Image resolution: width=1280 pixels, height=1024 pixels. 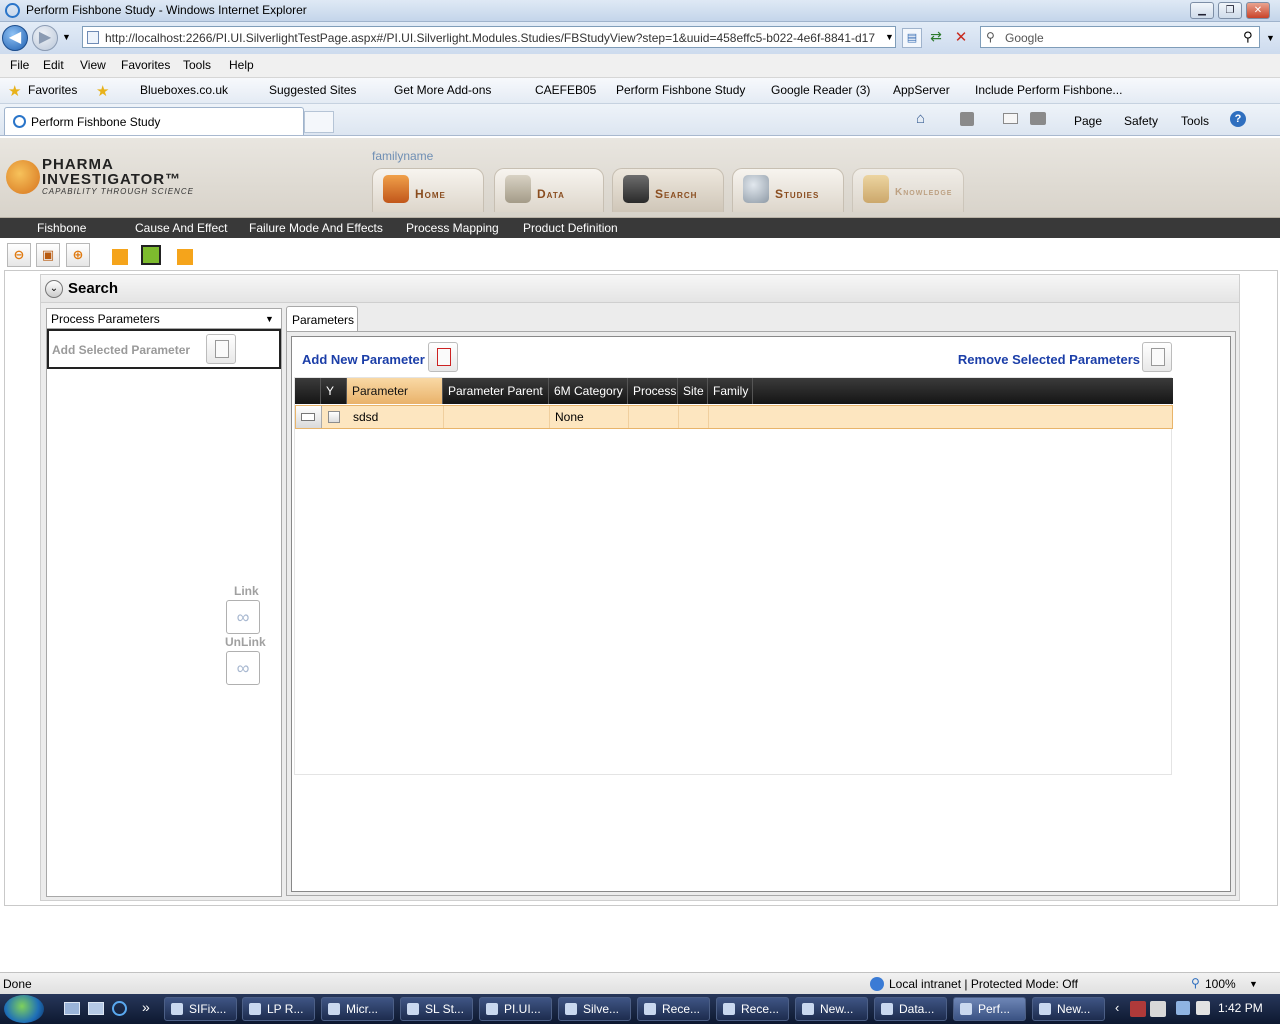 What do you see at coordinates (565, 90) in the screenshot?
I see `fav-caefeb05: CAEFEB05` at bounding box center [565, 90].